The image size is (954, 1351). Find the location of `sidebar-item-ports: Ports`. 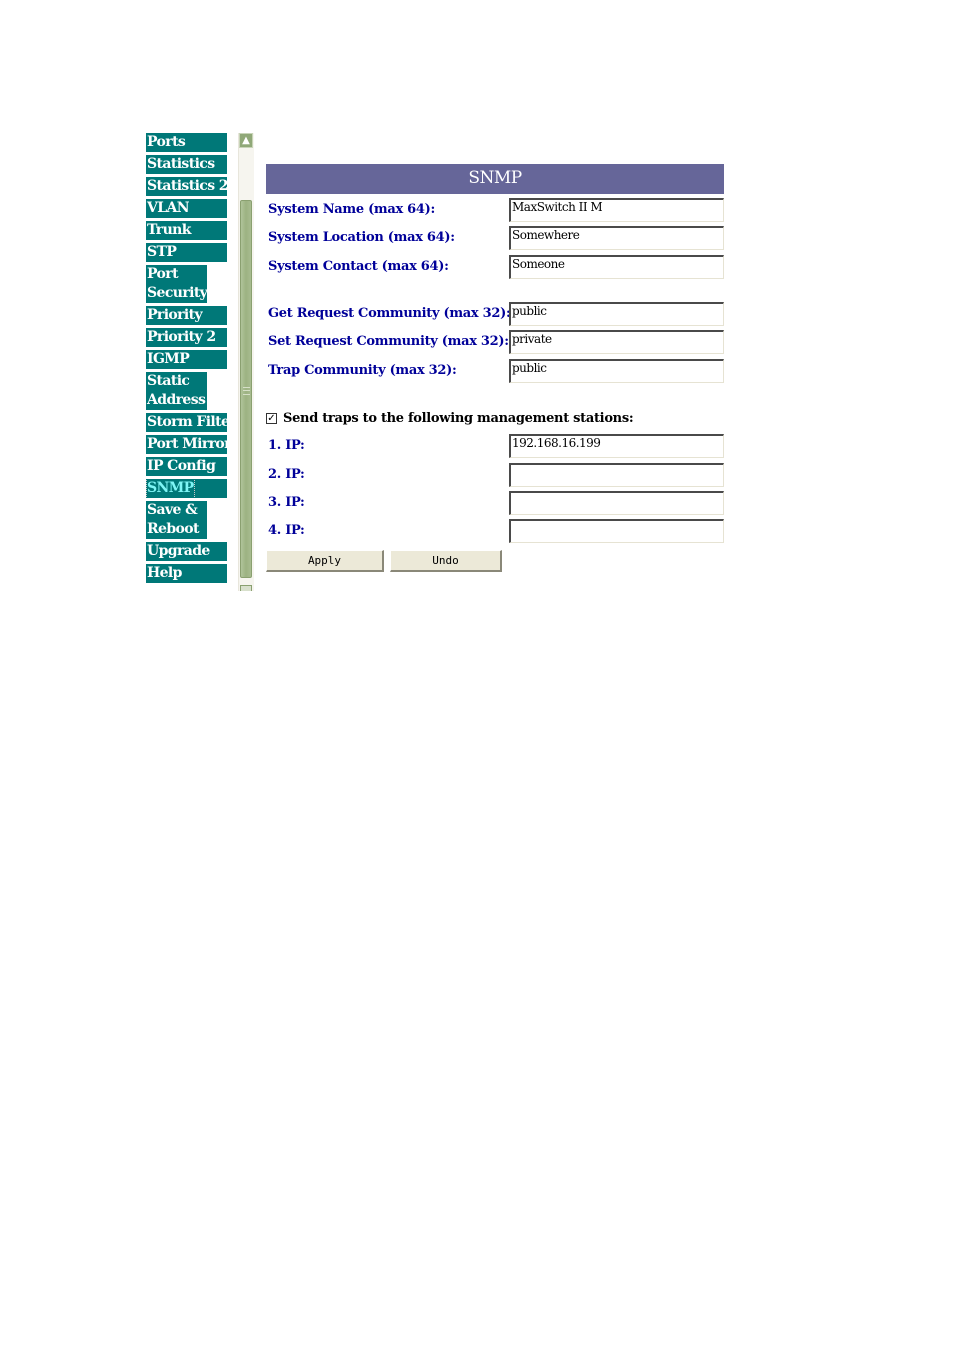

sidebar-item-ports: Ports is located at coordinates (186, 142).